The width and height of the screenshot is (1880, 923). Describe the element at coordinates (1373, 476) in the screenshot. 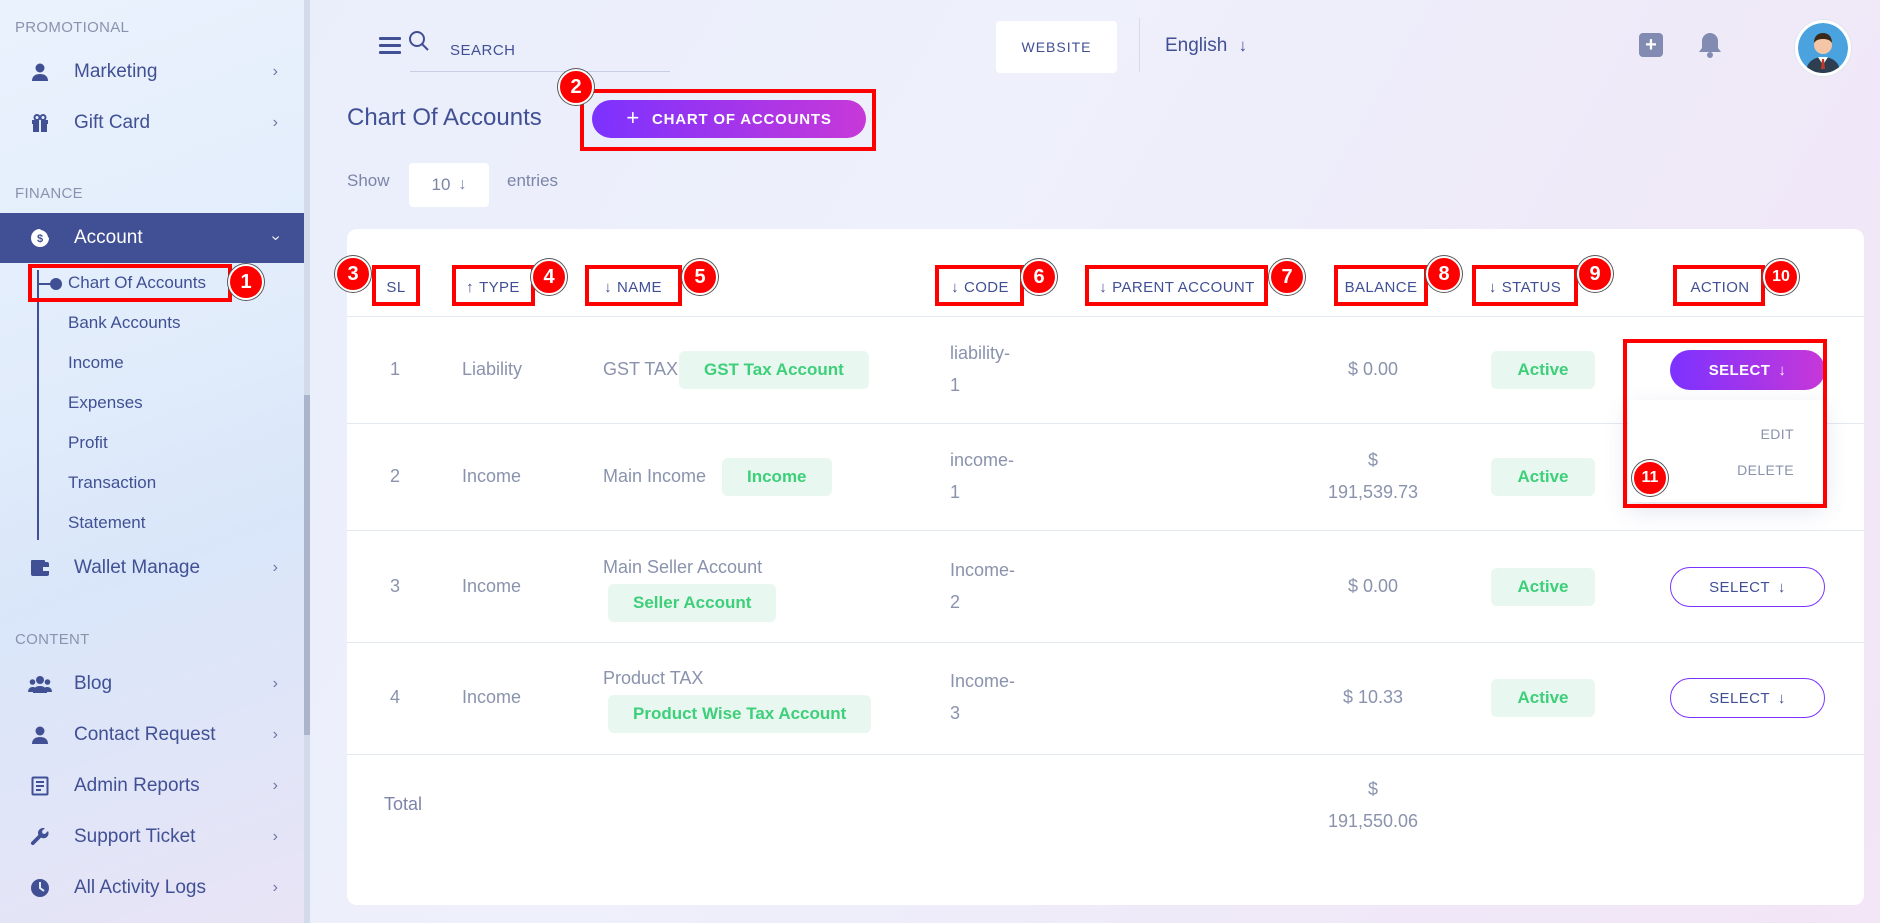

I see `cell-balance: $191,539.73` at that location.